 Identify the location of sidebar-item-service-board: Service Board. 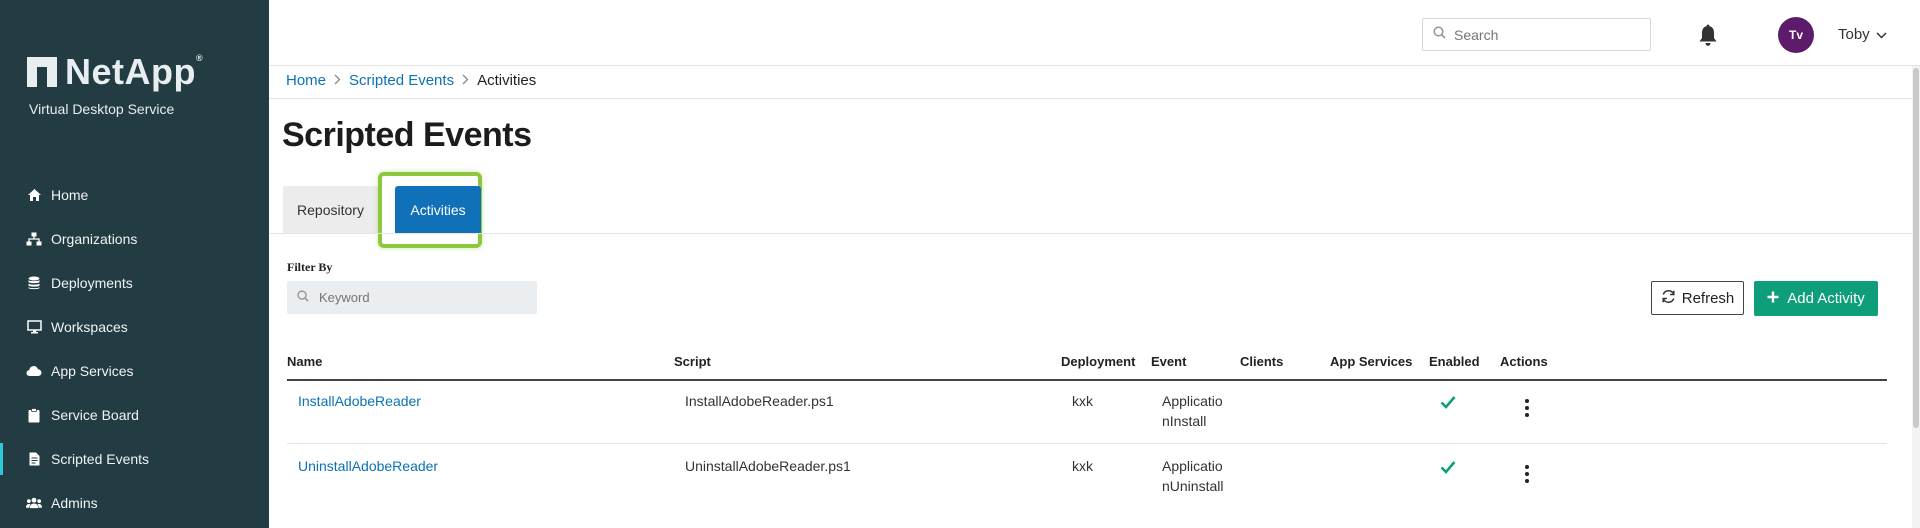
(134, 415).